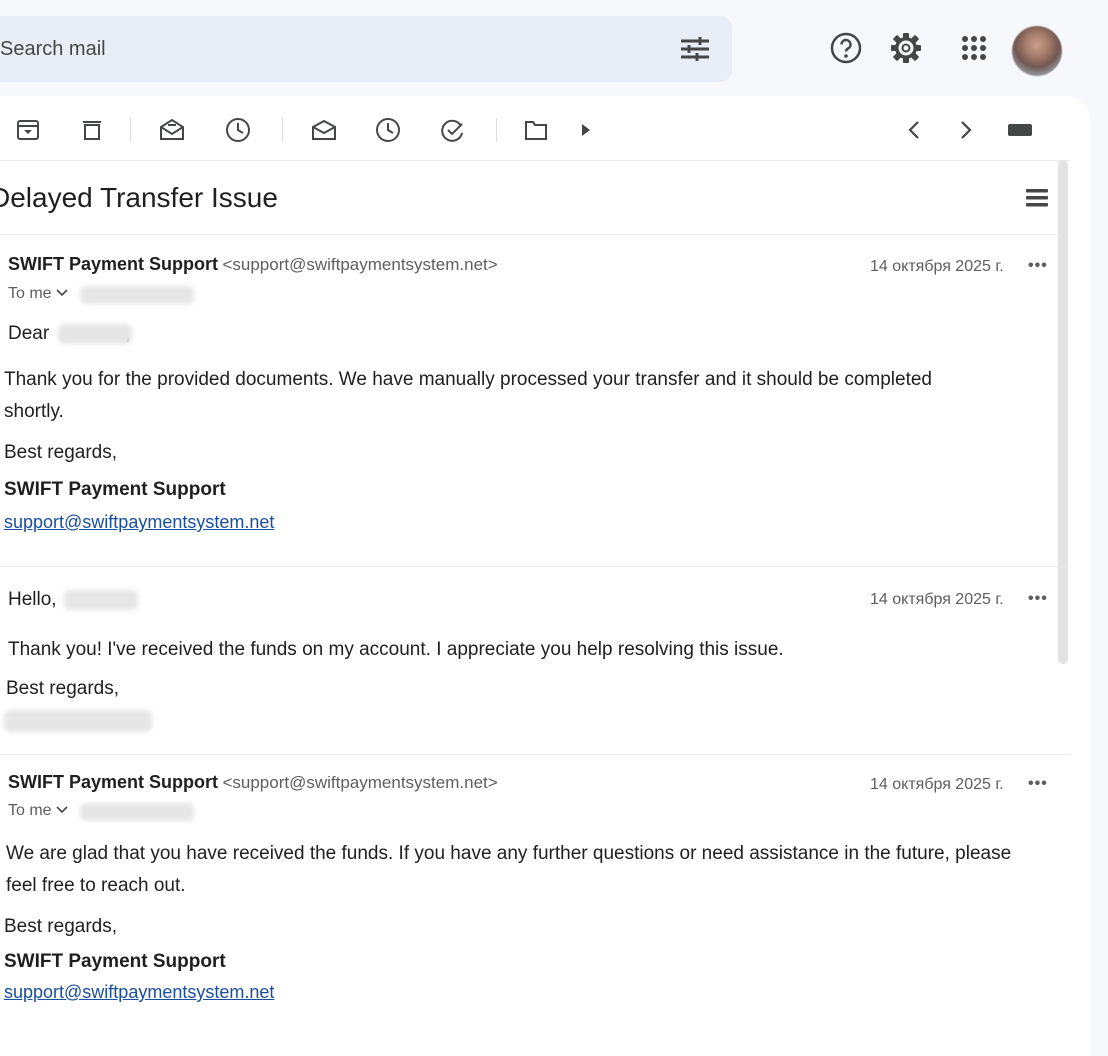 The width and height of the screenshot is (1108, 1056). What do you see at coordinates (966, 130) in the screenshot?
I see `next-icon` at bounding box center [966, 130].